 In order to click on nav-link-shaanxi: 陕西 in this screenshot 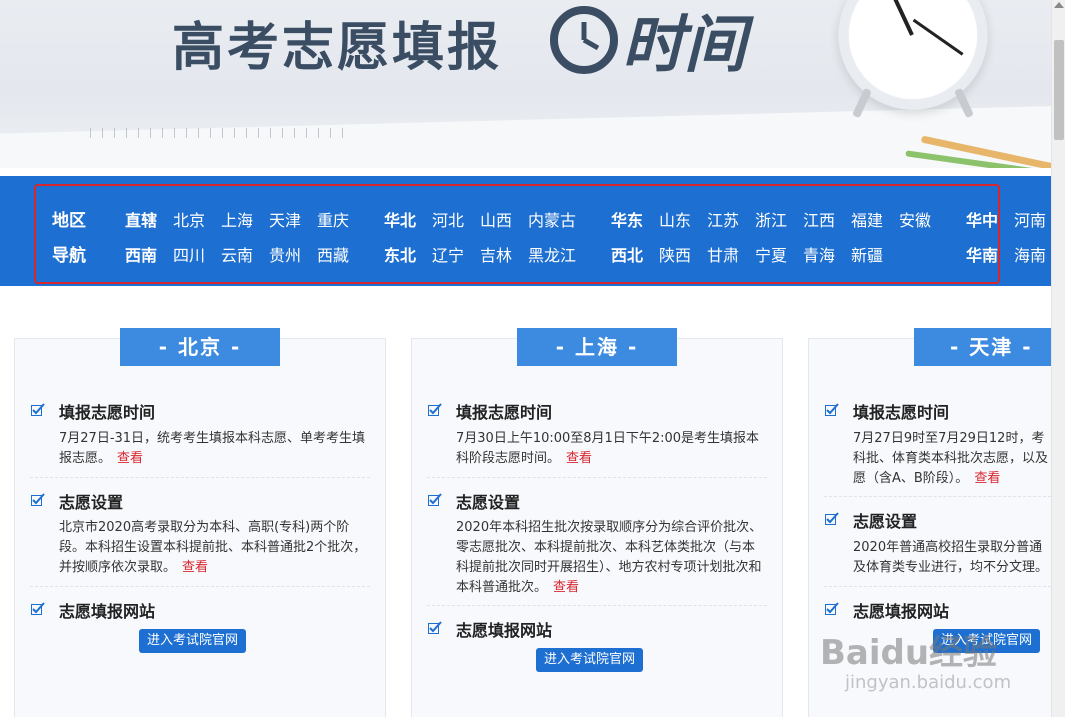, I will do `click(675, 254)`.